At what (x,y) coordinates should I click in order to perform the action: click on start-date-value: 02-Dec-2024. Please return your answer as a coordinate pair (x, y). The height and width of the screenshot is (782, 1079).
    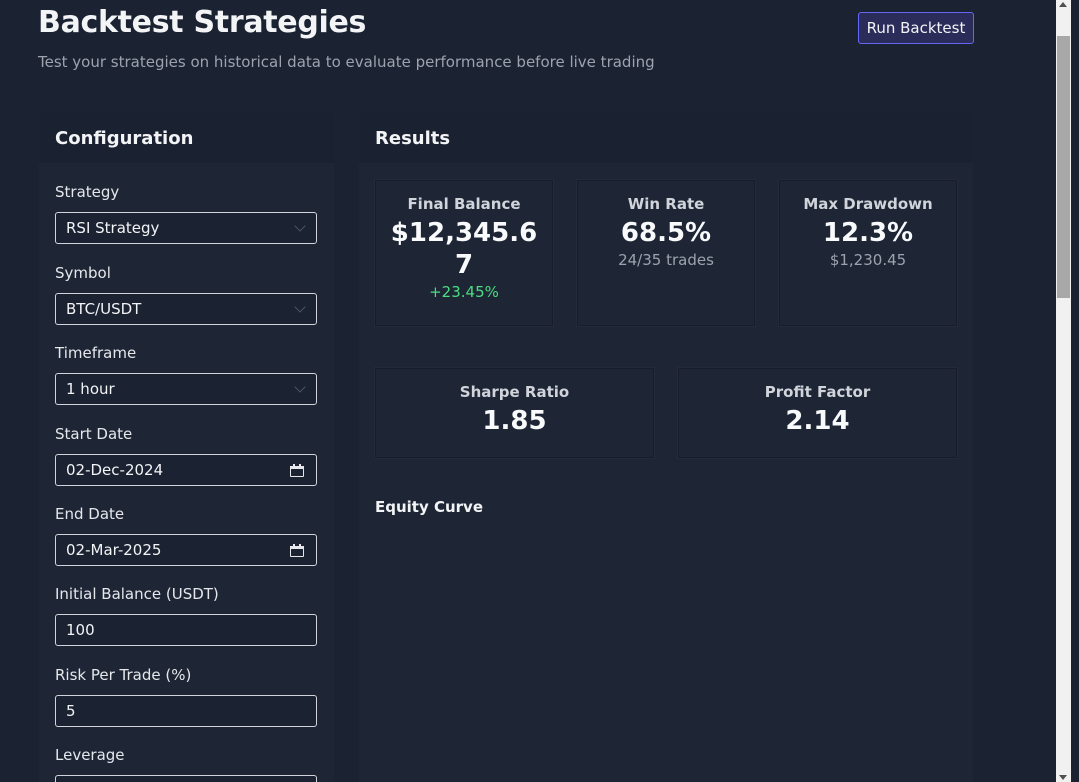
    Looking at the image, I should click on (115, 470).